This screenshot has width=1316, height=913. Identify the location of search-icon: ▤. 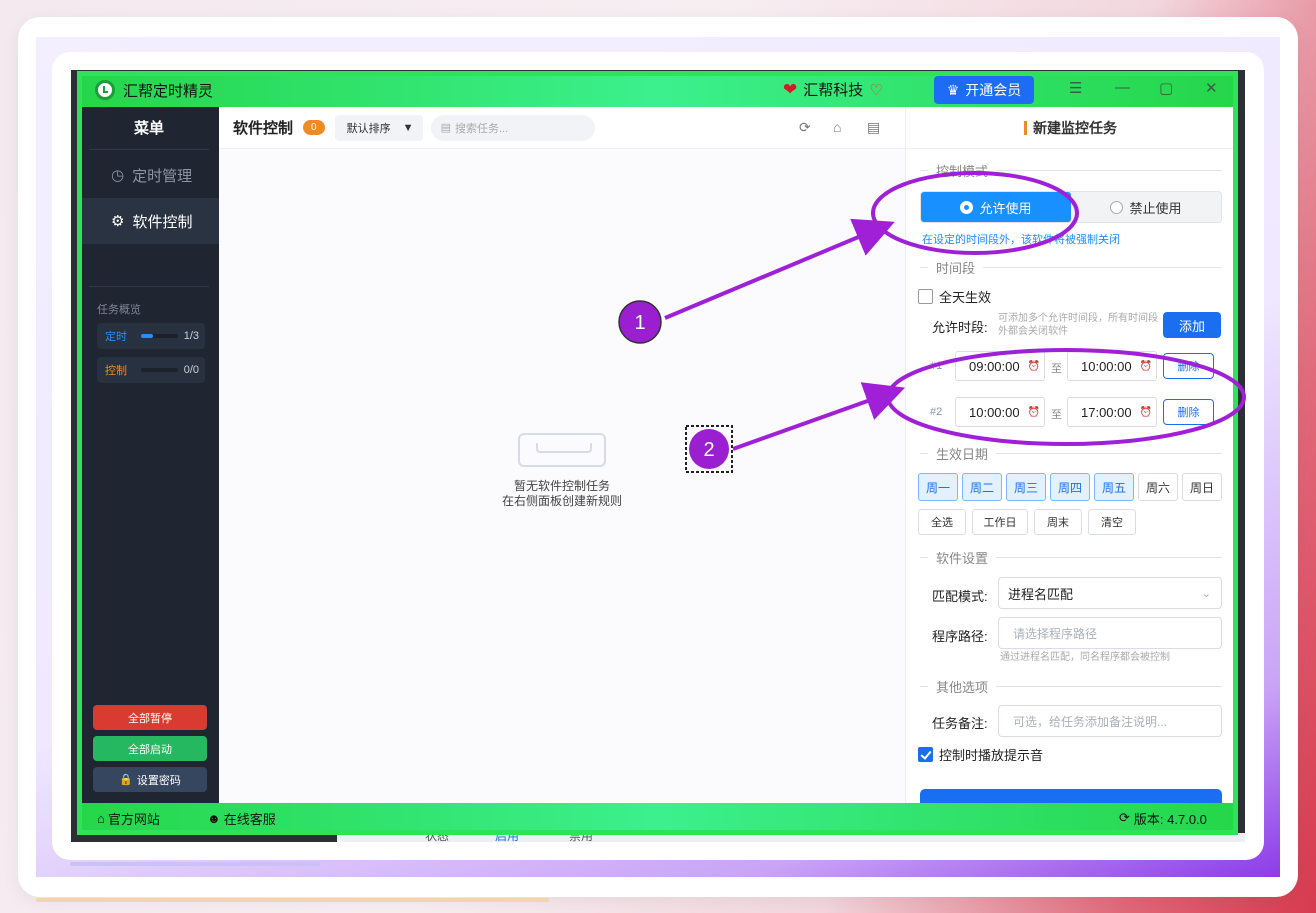
(445, 128).